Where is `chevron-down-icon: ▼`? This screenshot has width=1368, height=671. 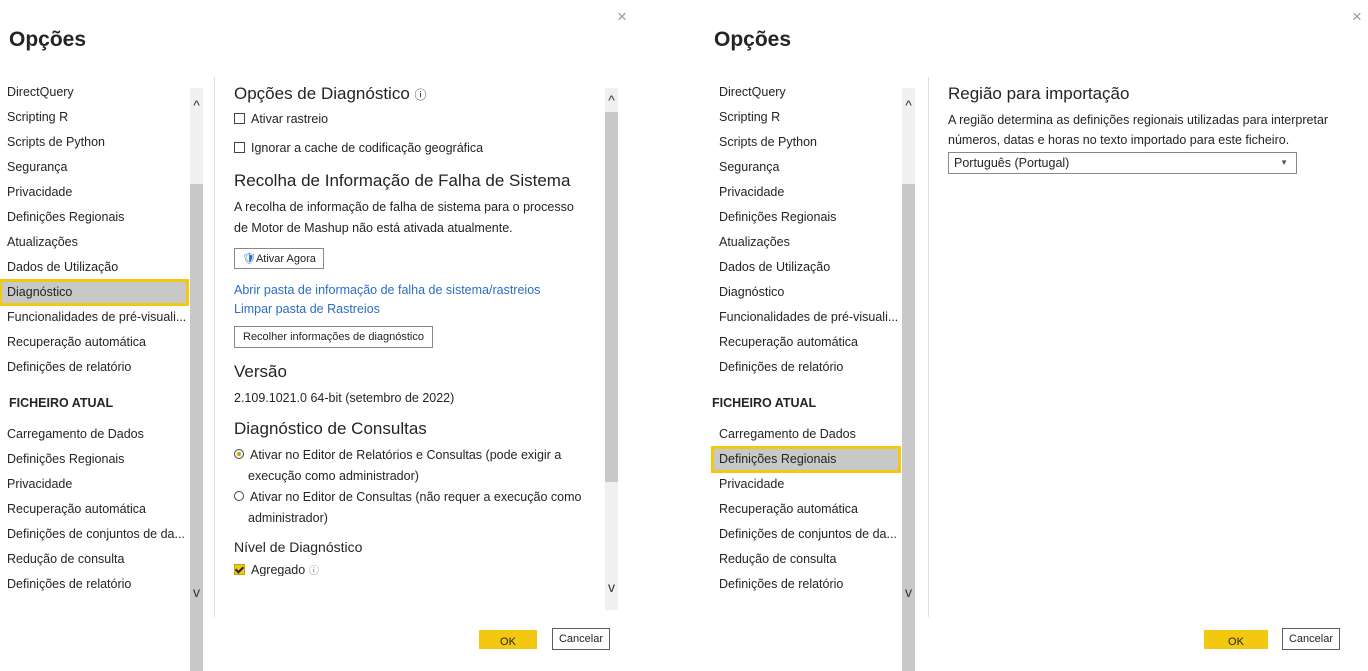 chevron-down-icon: ▼ is located at coordinates (1284, 162).